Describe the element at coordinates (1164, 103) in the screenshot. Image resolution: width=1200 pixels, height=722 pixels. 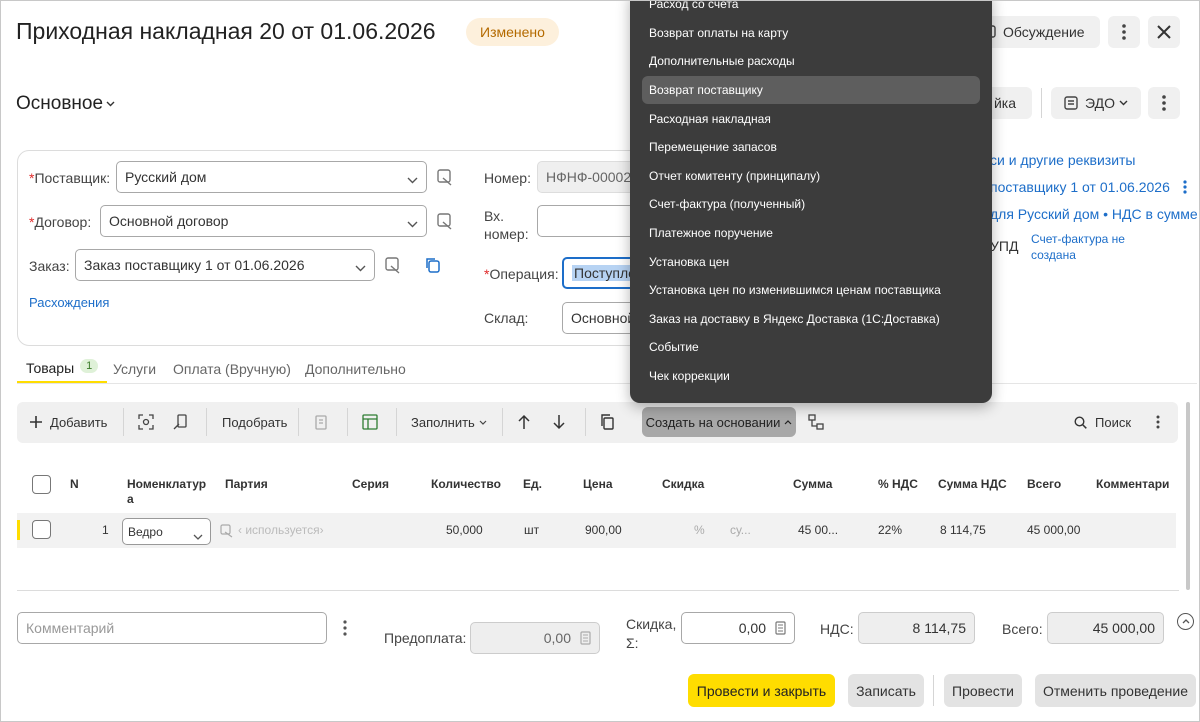
I see `subheader-more-button` at that location.